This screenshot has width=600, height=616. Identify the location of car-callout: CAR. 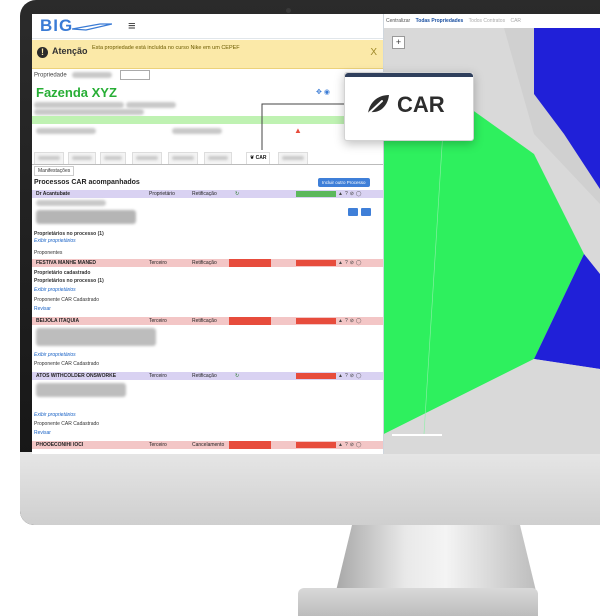
(409, 106).